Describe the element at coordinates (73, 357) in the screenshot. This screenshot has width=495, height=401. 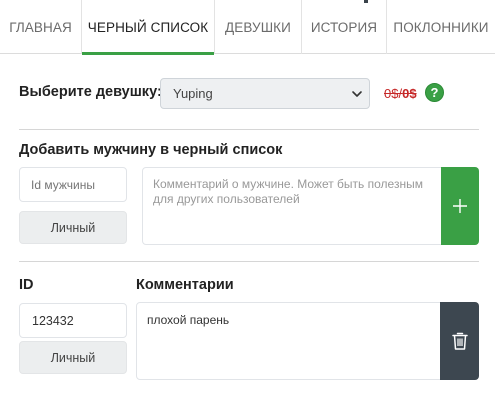
I see `row-type-button: Личный` at that location.